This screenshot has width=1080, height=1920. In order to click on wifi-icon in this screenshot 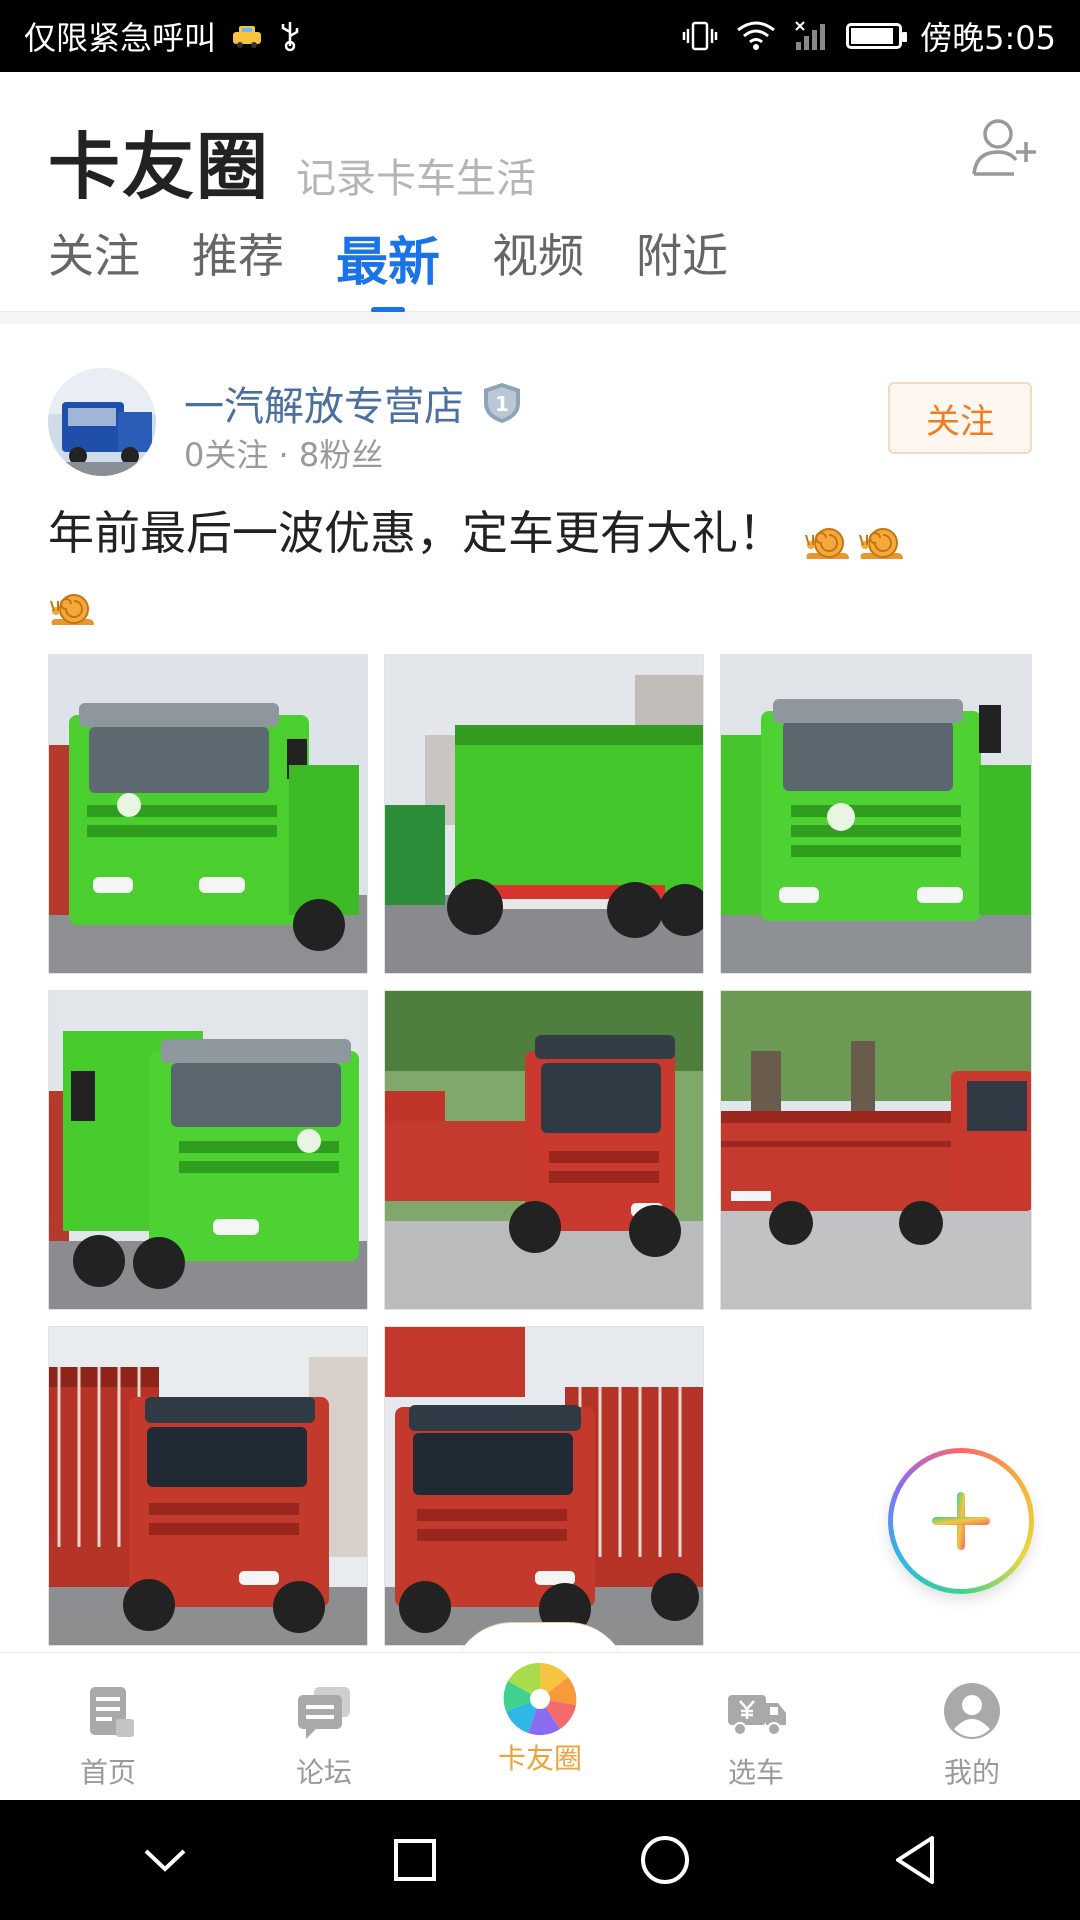, I will do `click(756, 36)`.